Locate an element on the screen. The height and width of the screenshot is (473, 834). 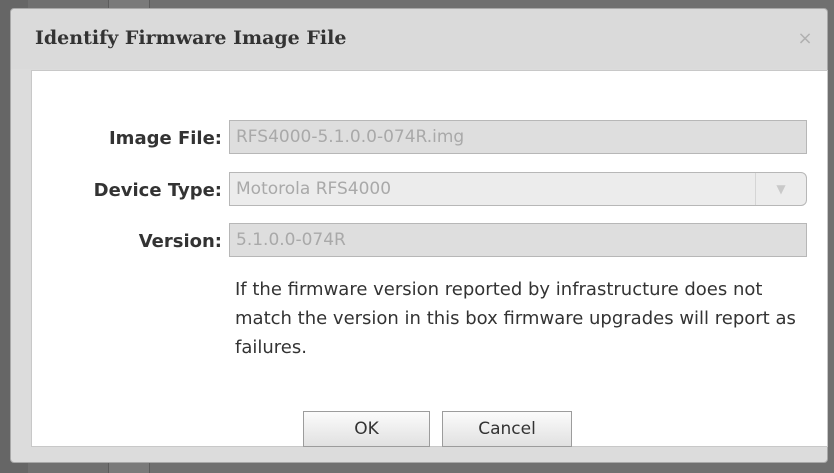
version-row: Version: 5.1.0.0-074R is located at coordinates (430, 242).